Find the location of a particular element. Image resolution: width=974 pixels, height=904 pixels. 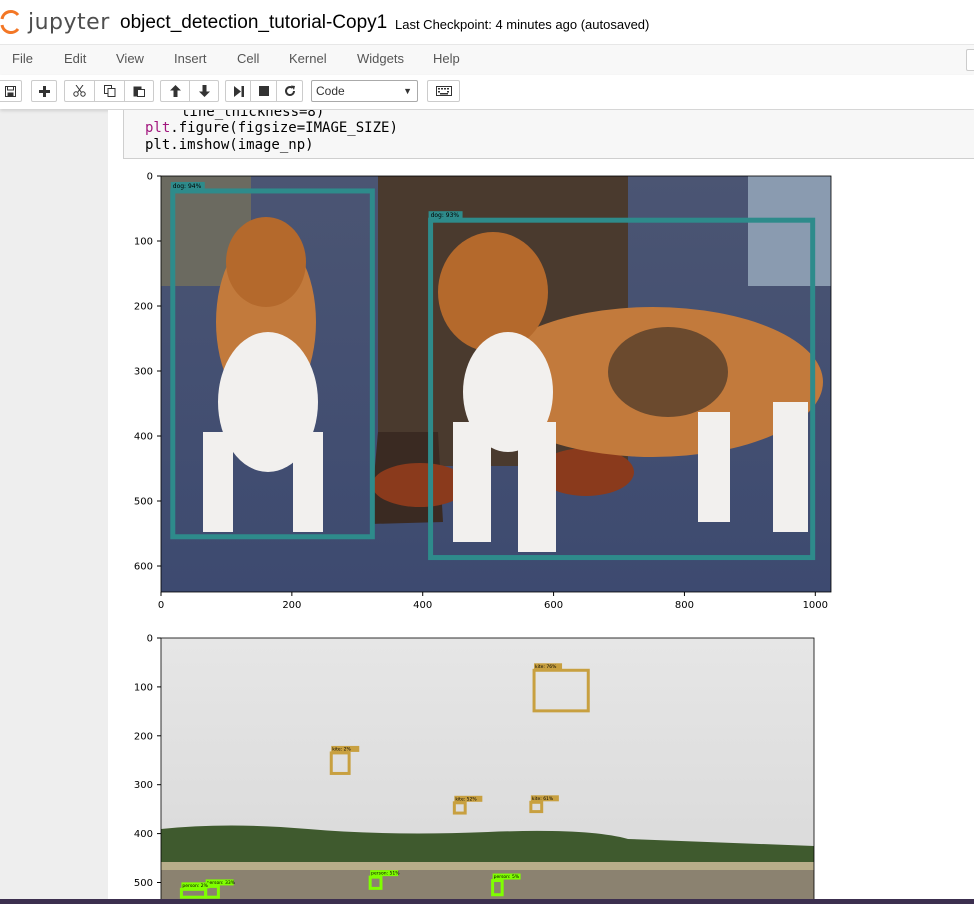

move-up-button is located at coordinates (175, 91).